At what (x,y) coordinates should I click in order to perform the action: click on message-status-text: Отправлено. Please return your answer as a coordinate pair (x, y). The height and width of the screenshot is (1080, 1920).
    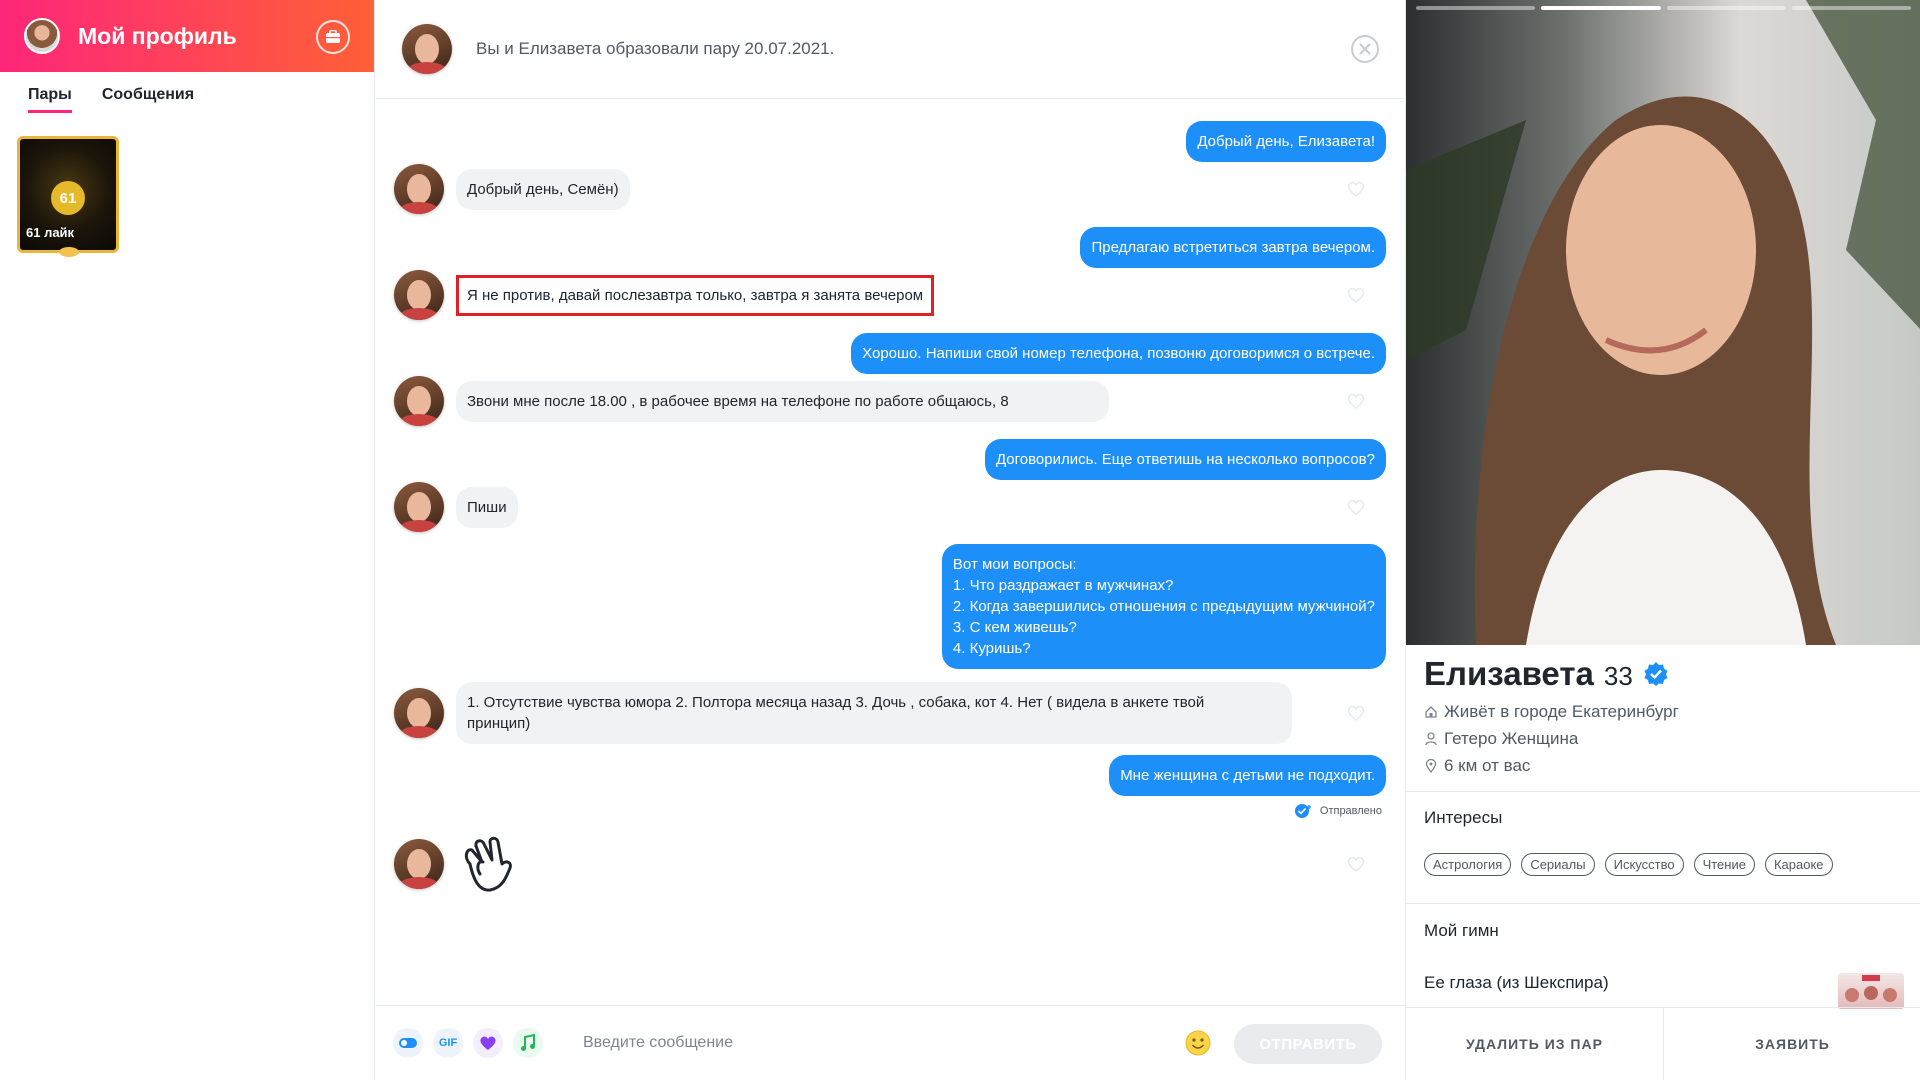
    Looking at the image, I should click on (1350, 811).